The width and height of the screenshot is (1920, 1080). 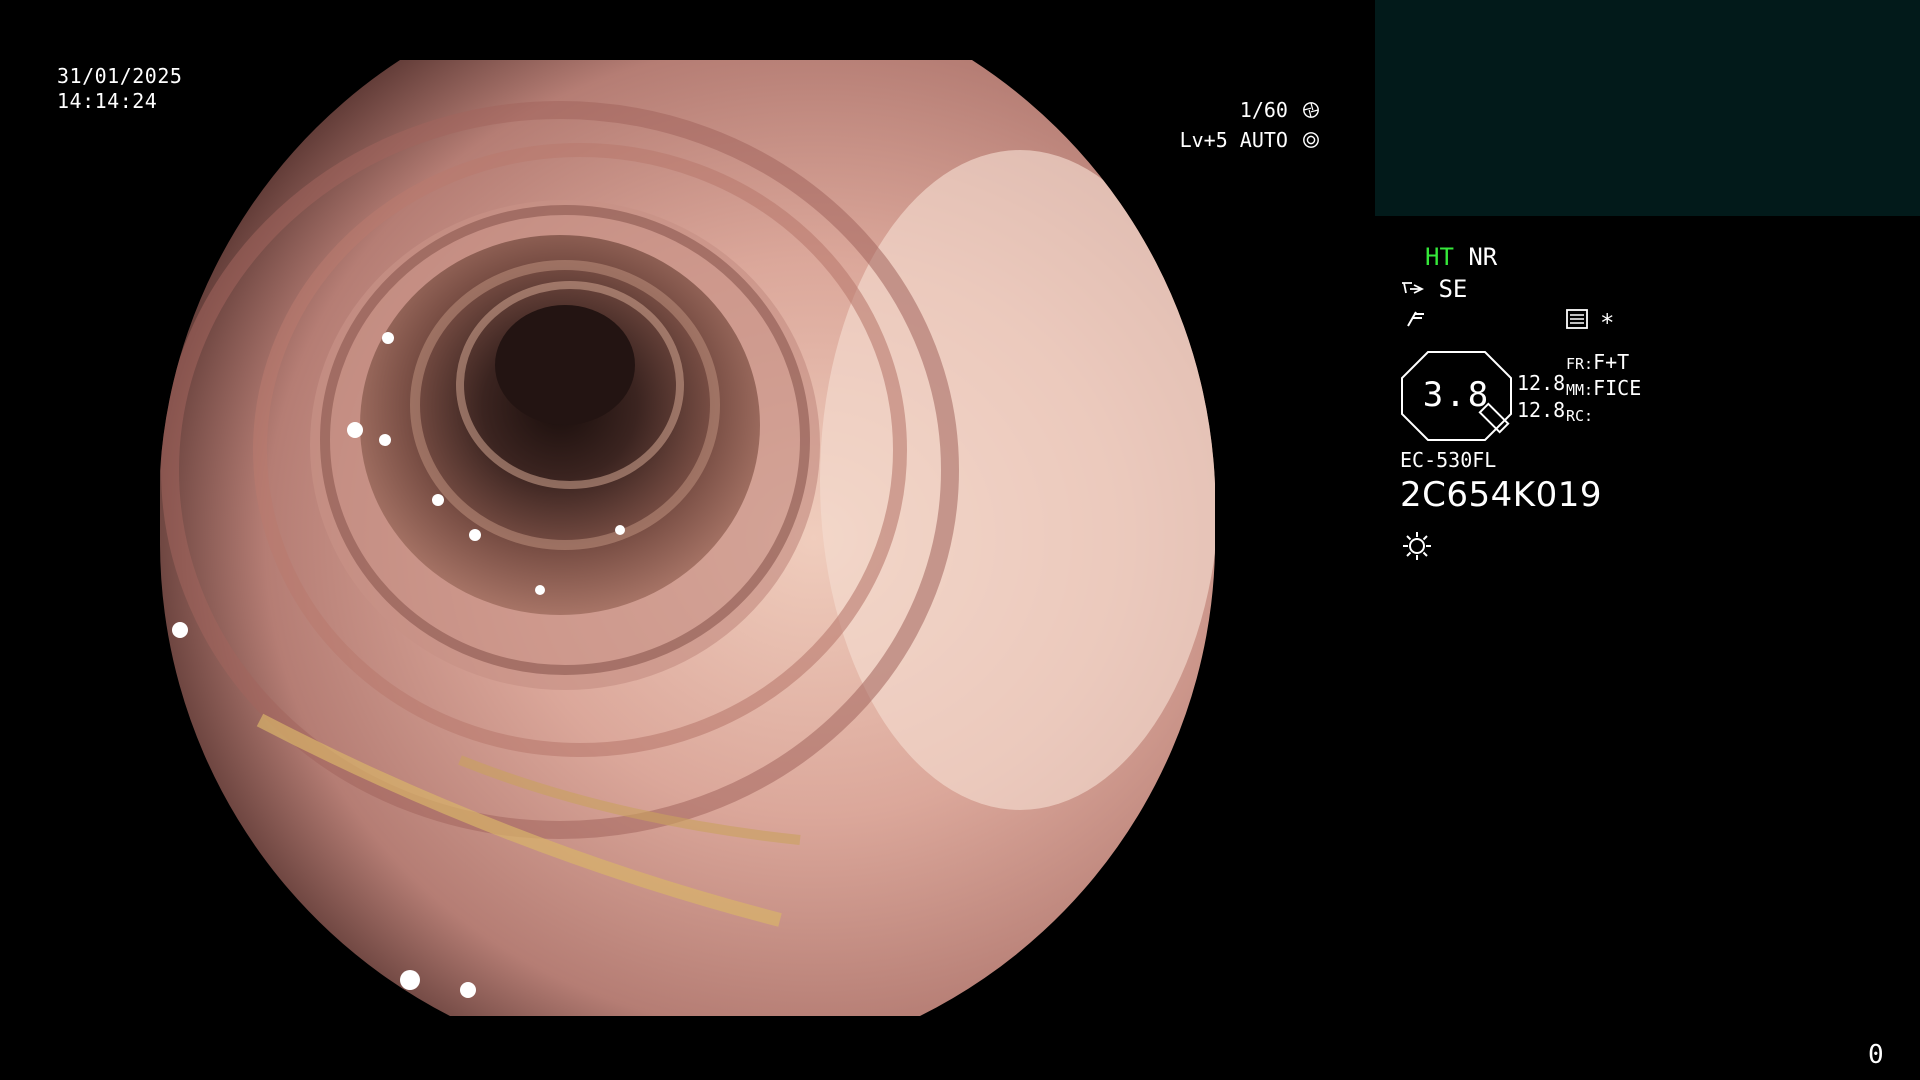 What do you see at coordinates (1541, 383) in the screenshot?
I see `gauge-line1: 12.8` at bounding box center [1541, 383].